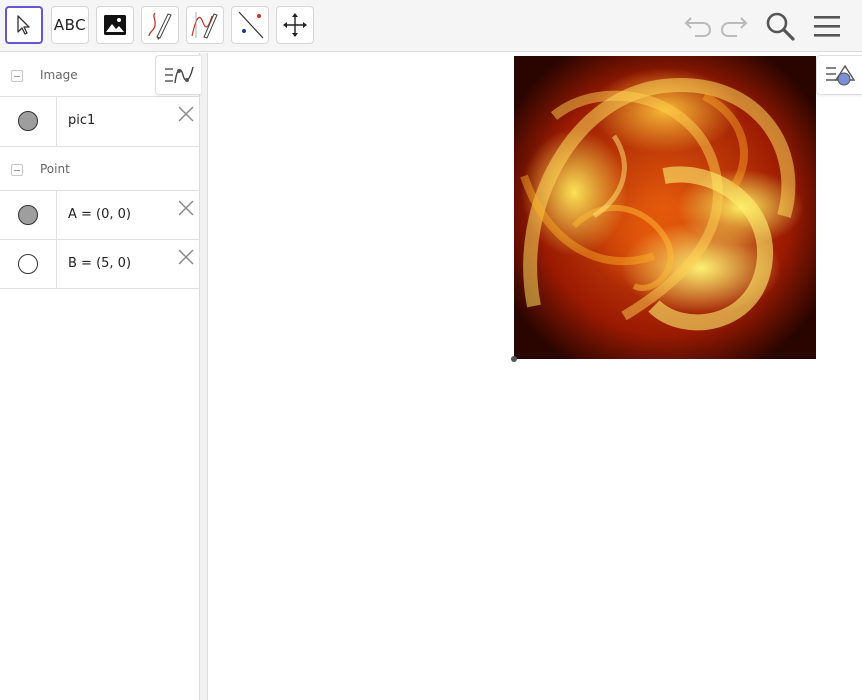  What do you see at coordinates (100, 169) in the screenshot?
I see `group-header-point: Point` at bounding box center [100, 169].